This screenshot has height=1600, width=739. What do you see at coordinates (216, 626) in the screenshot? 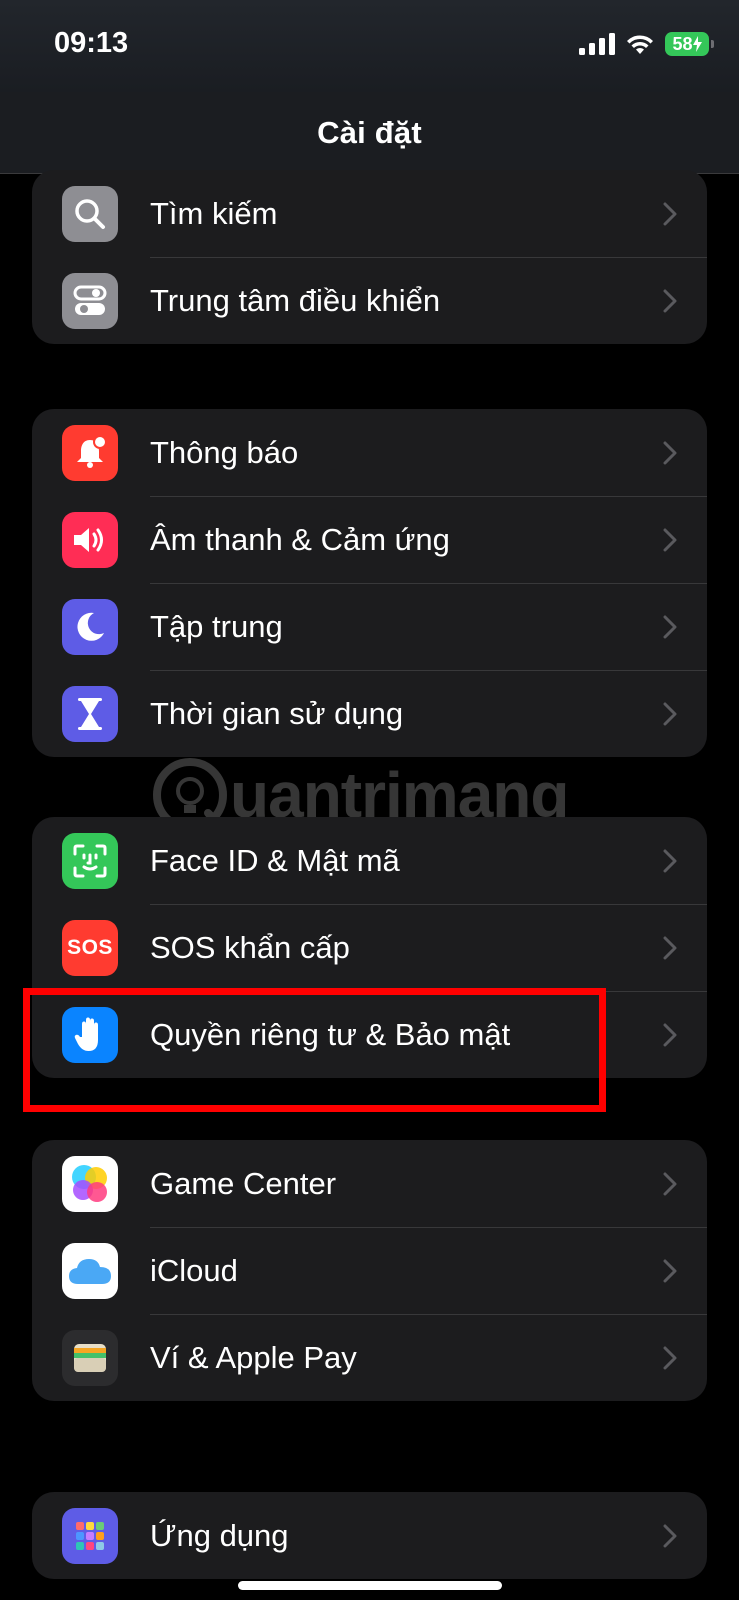
I see `settings-row-label: Tập trung` at bounding box center [216, 626].